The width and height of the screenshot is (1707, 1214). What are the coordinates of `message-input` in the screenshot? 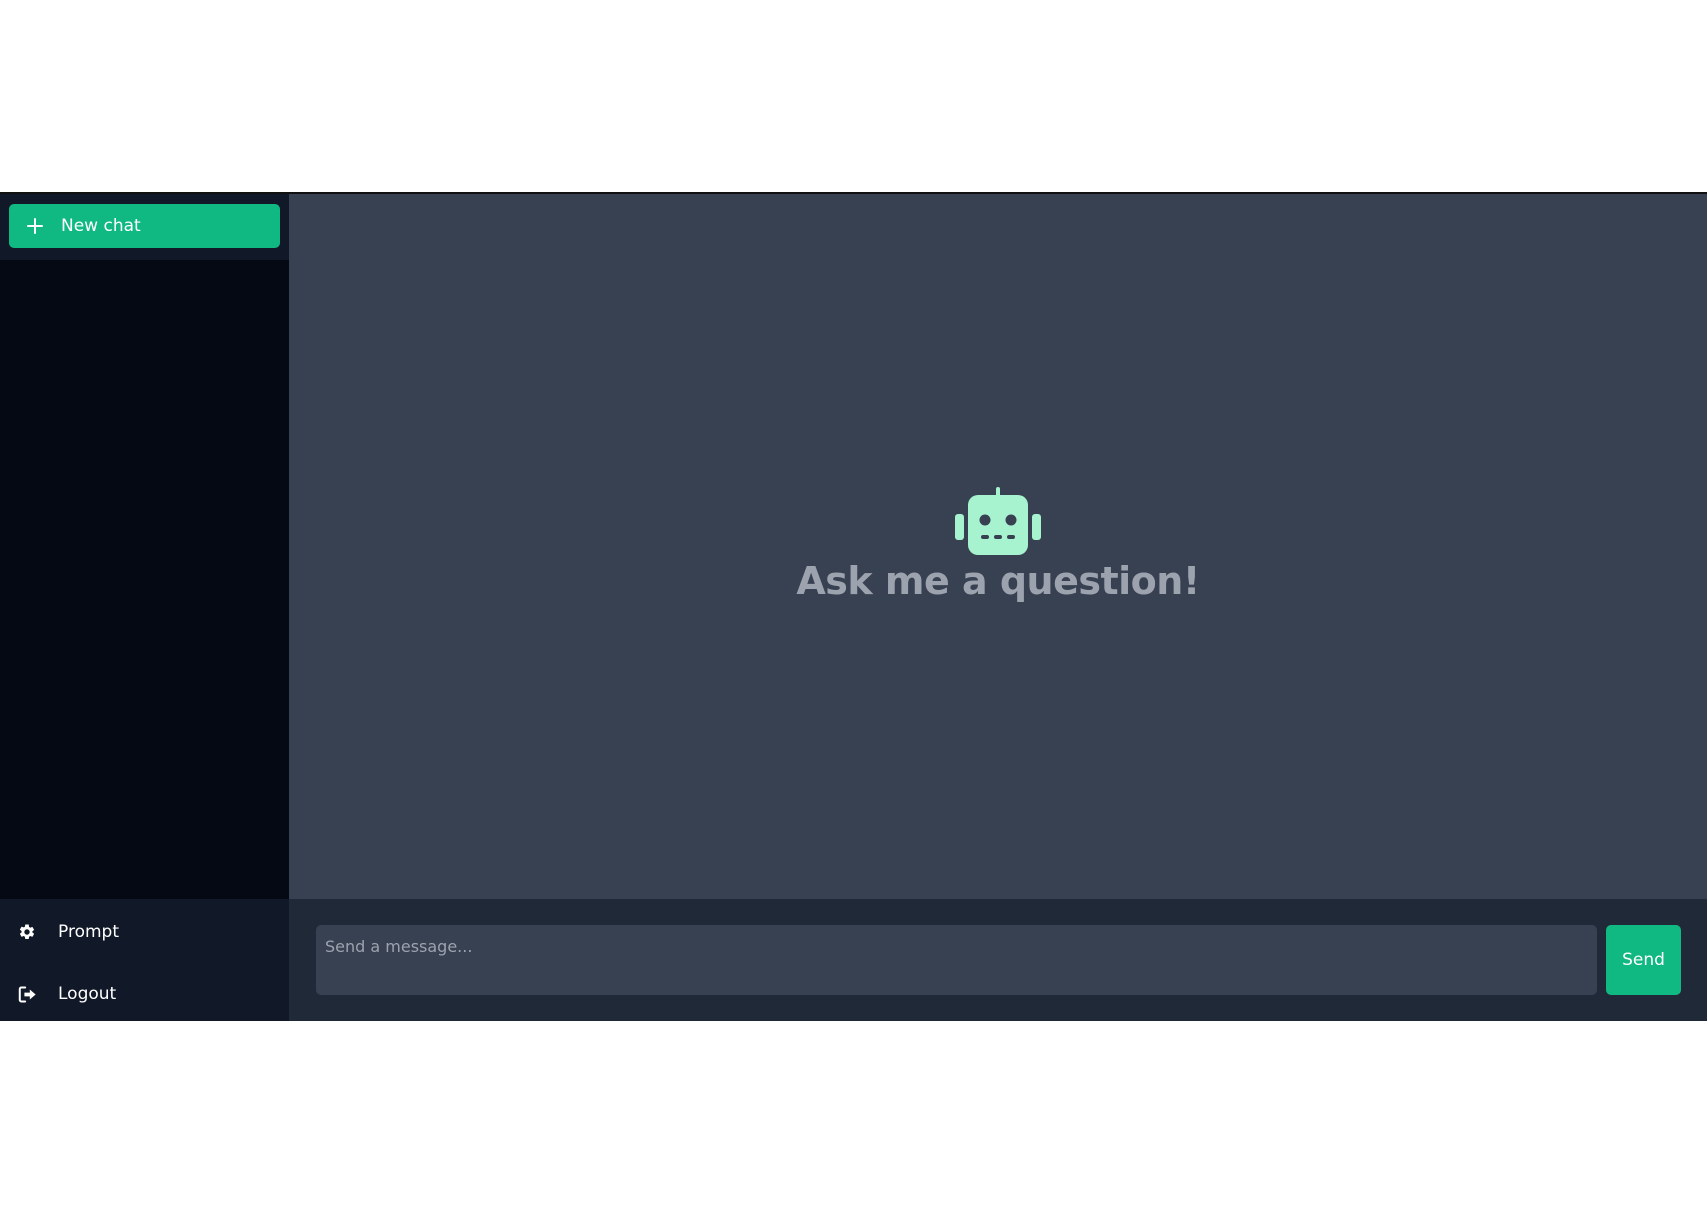 It's located at (956, 960).